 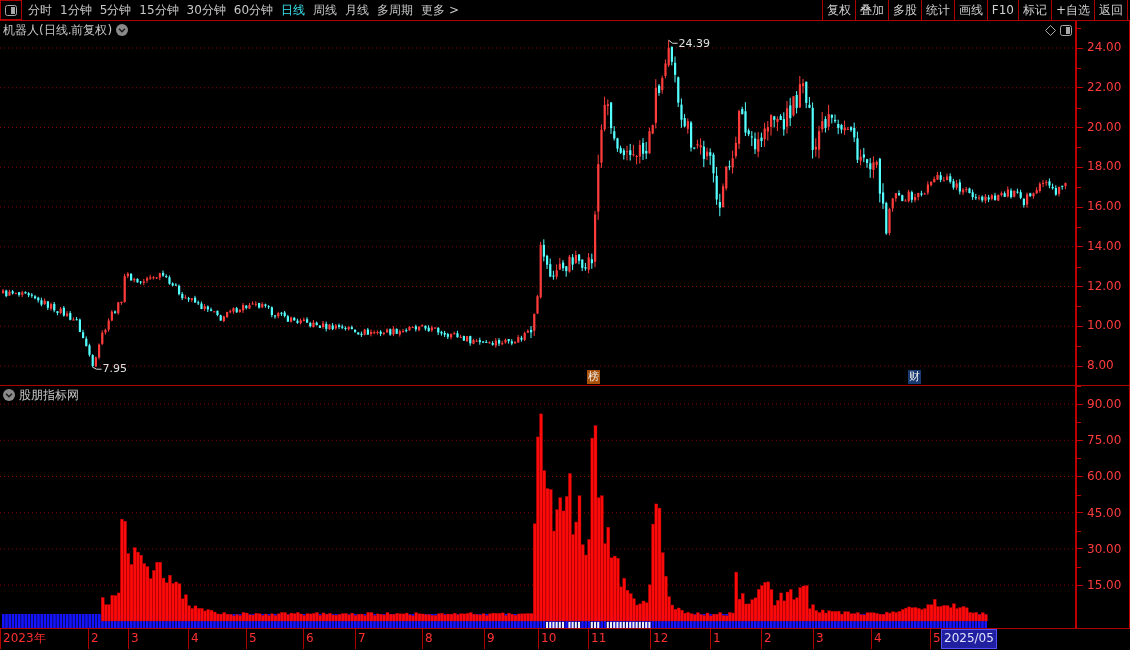 I want to click on date-label: 8, so click(x=453, y=639).